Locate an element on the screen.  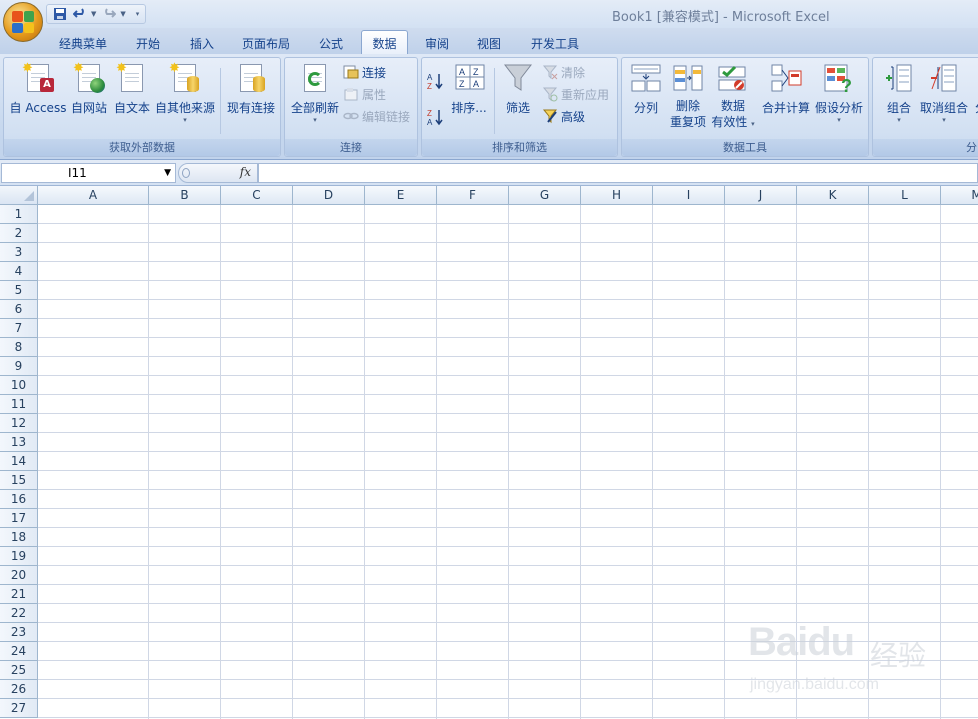
tab-classic-menu: 经典菜单 is located at coordinates (83, 43).